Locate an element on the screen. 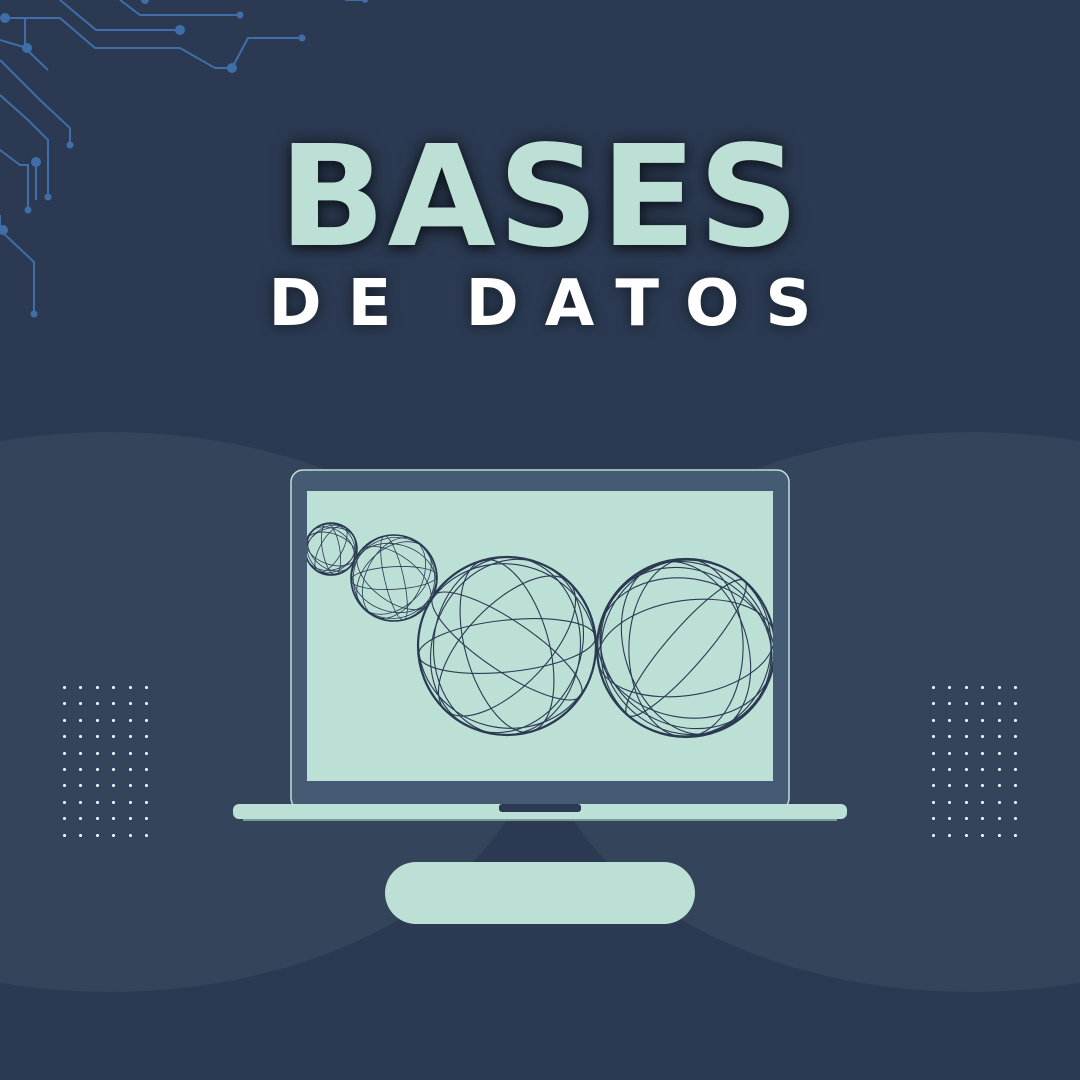 This screenshot has height=1080, width=1080. laptop-hinge-notch is located at coordinates (540, 808).